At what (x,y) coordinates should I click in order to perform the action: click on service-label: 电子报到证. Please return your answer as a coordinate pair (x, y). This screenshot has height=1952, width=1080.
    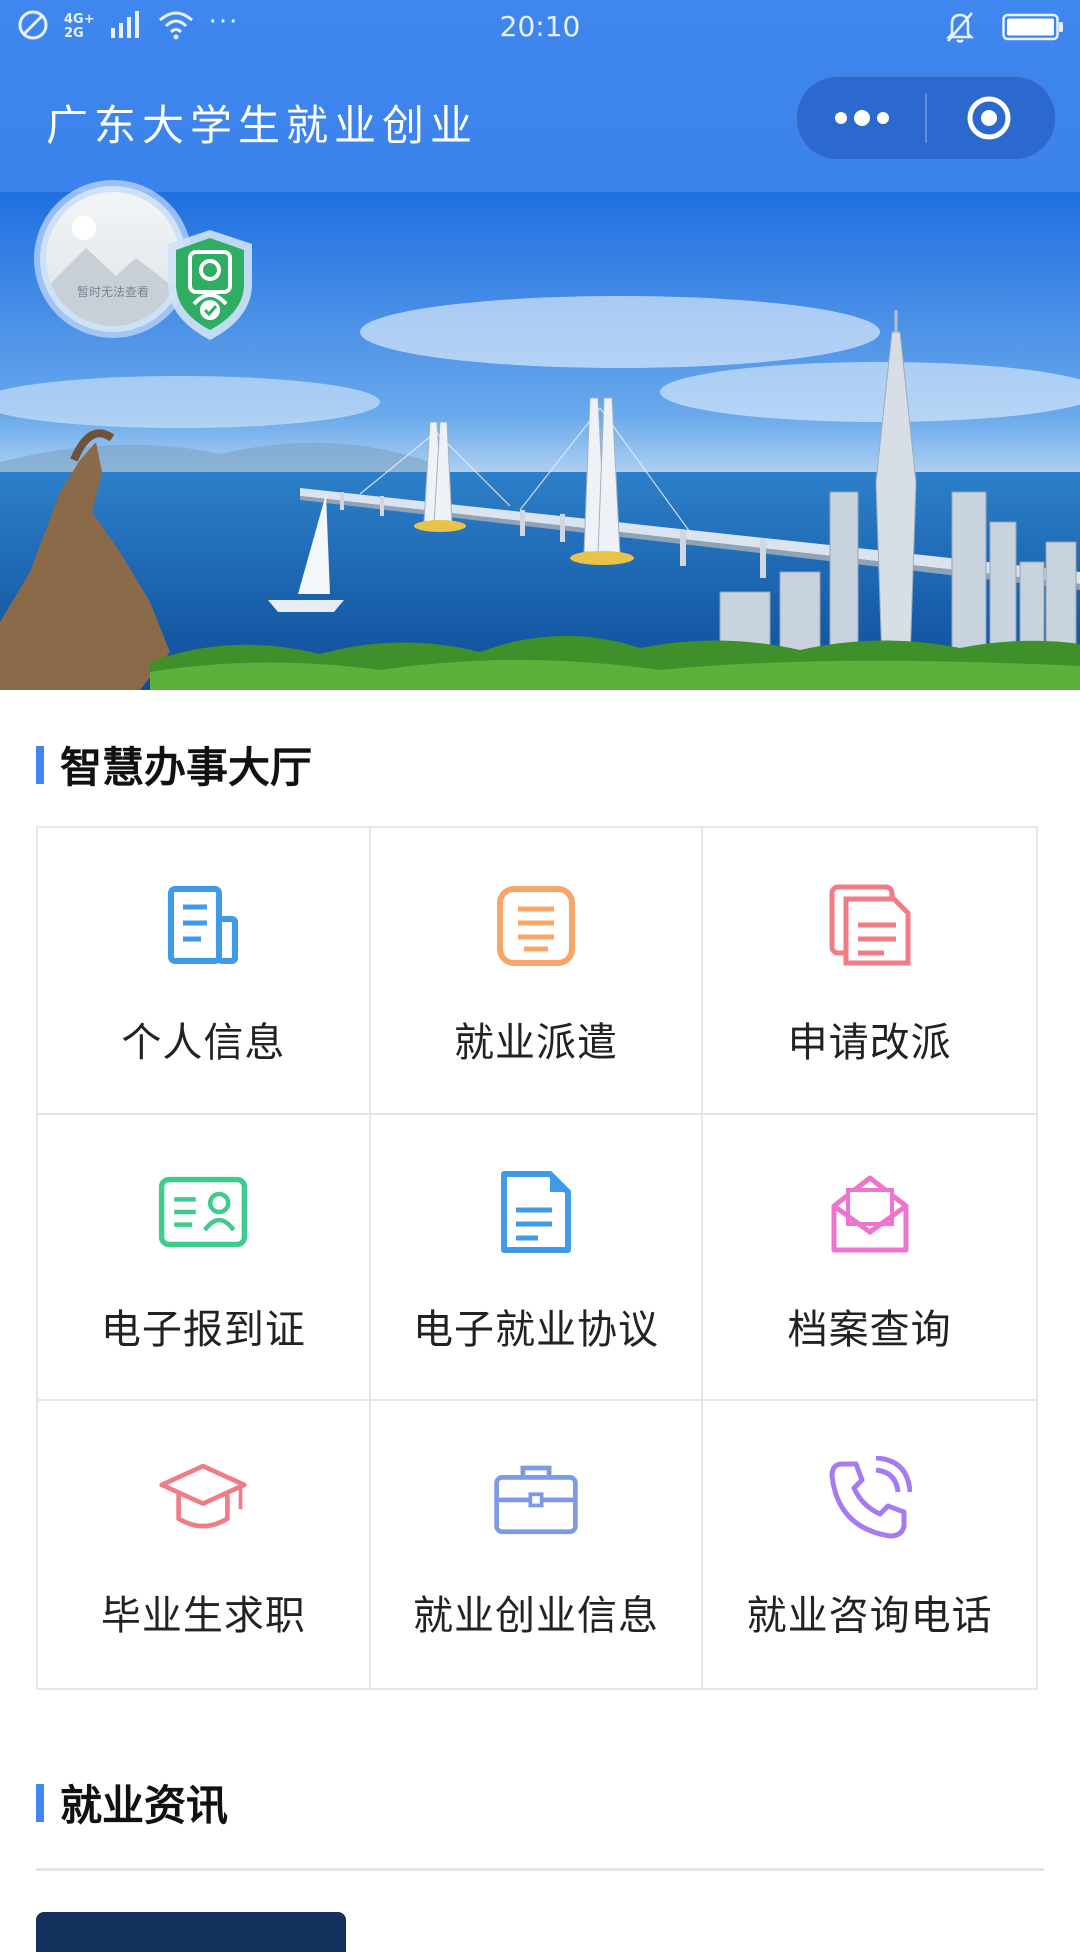
    Looking at the image, I should click on (203, 1329).